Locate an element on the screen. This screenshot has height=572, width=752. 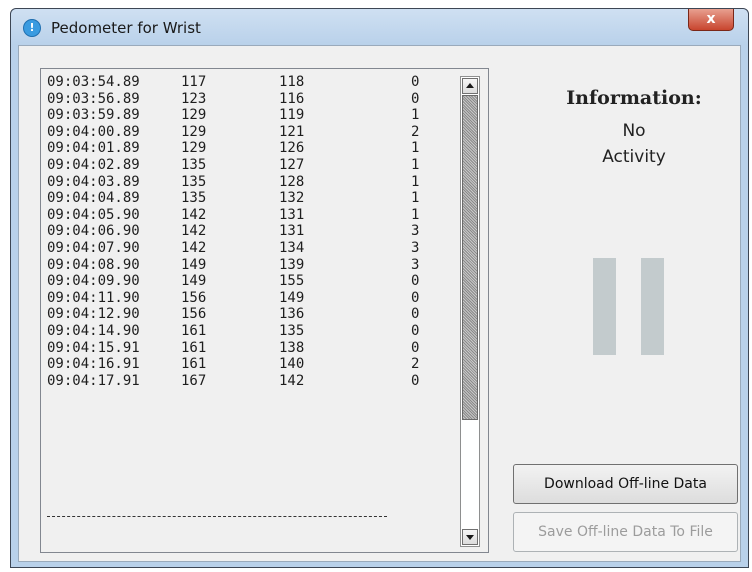
arrow-up-icon is located at coordinates (470, 85).